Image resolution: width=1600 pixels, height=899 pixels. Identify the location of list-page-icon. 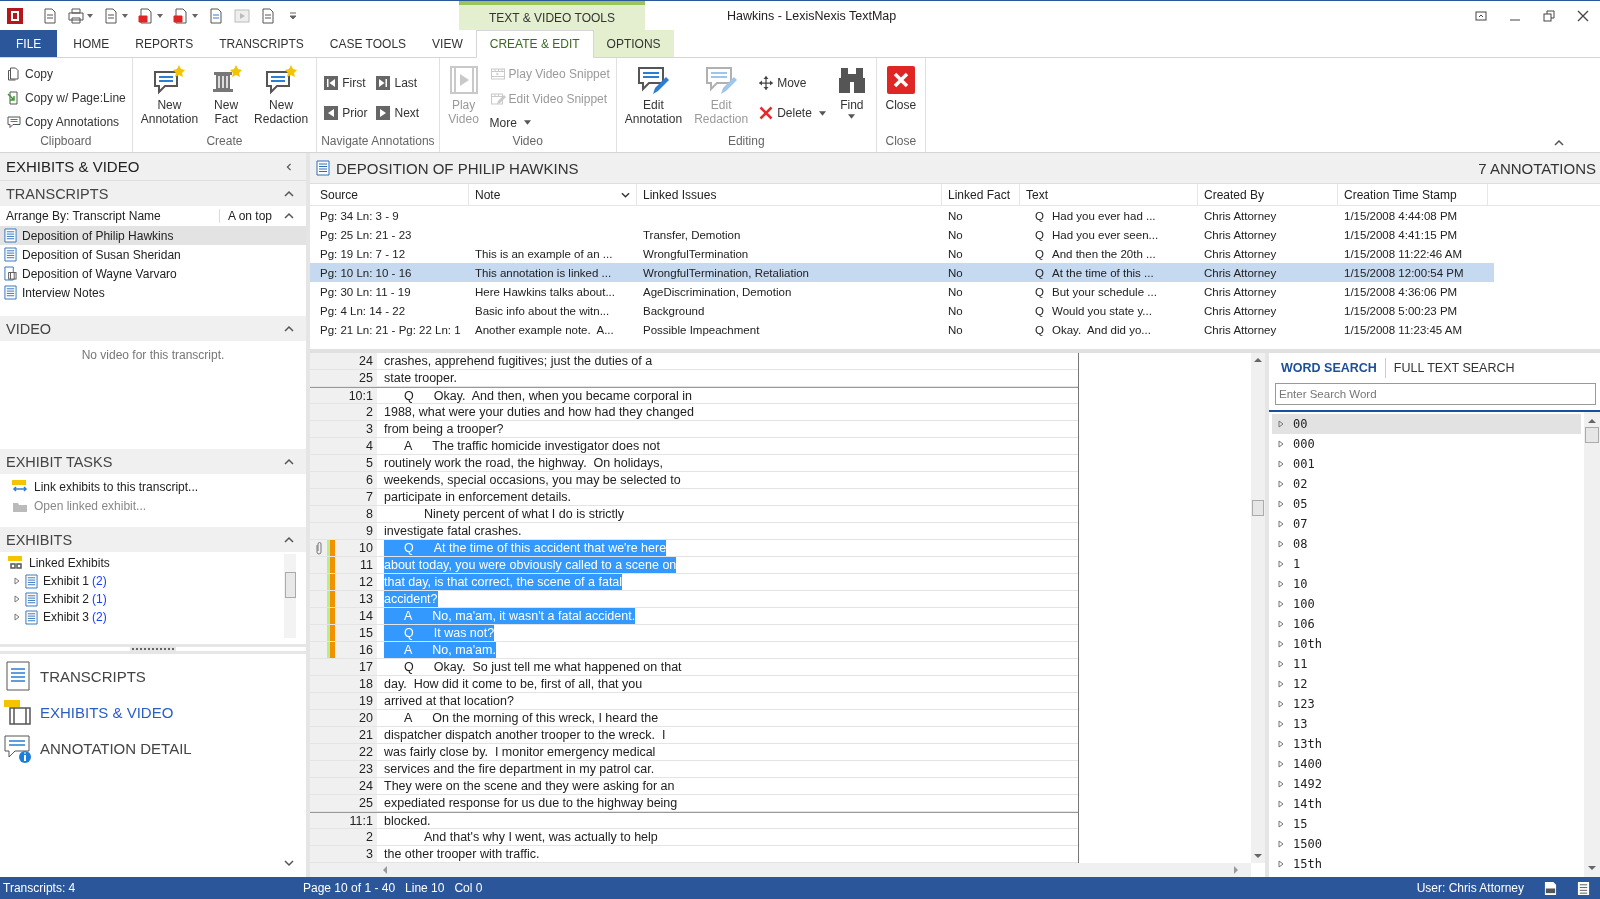
(1583, 888).